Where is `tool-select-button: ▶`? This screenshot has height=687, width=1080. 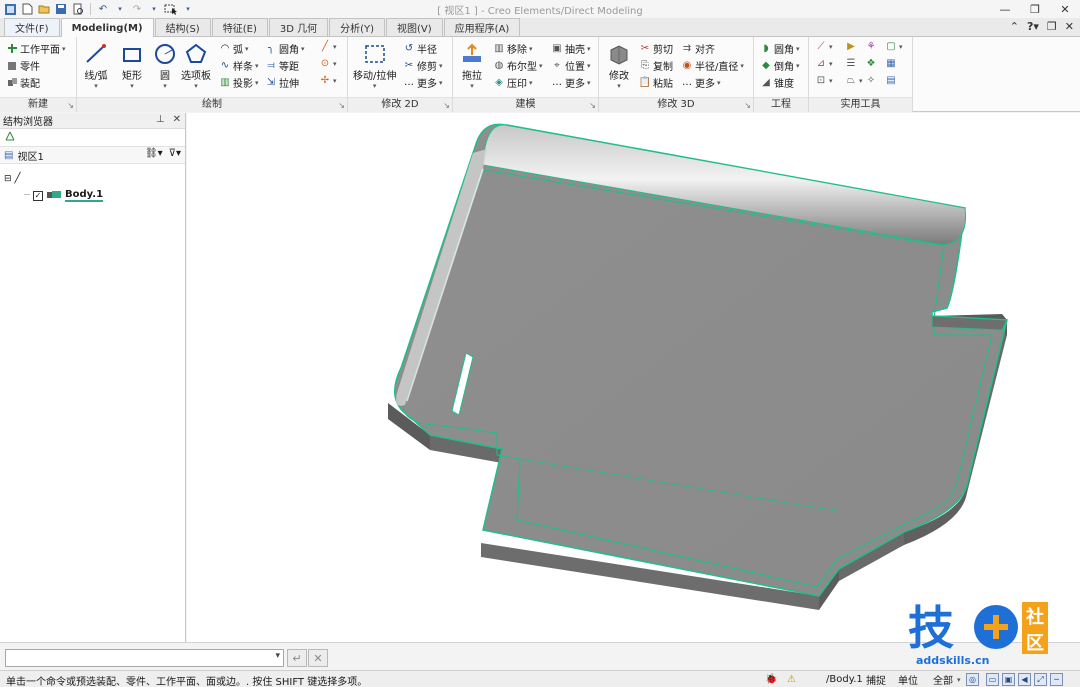 tool-select-button: ▶ is located at coordinates (851, 47).